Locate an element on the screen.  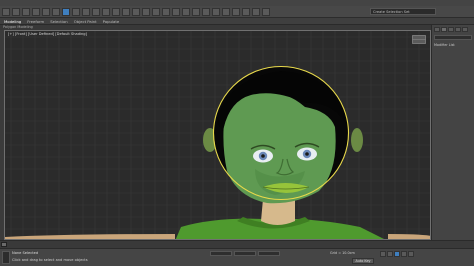
command-panel: Modifier List is located at coordinates (452, 132).